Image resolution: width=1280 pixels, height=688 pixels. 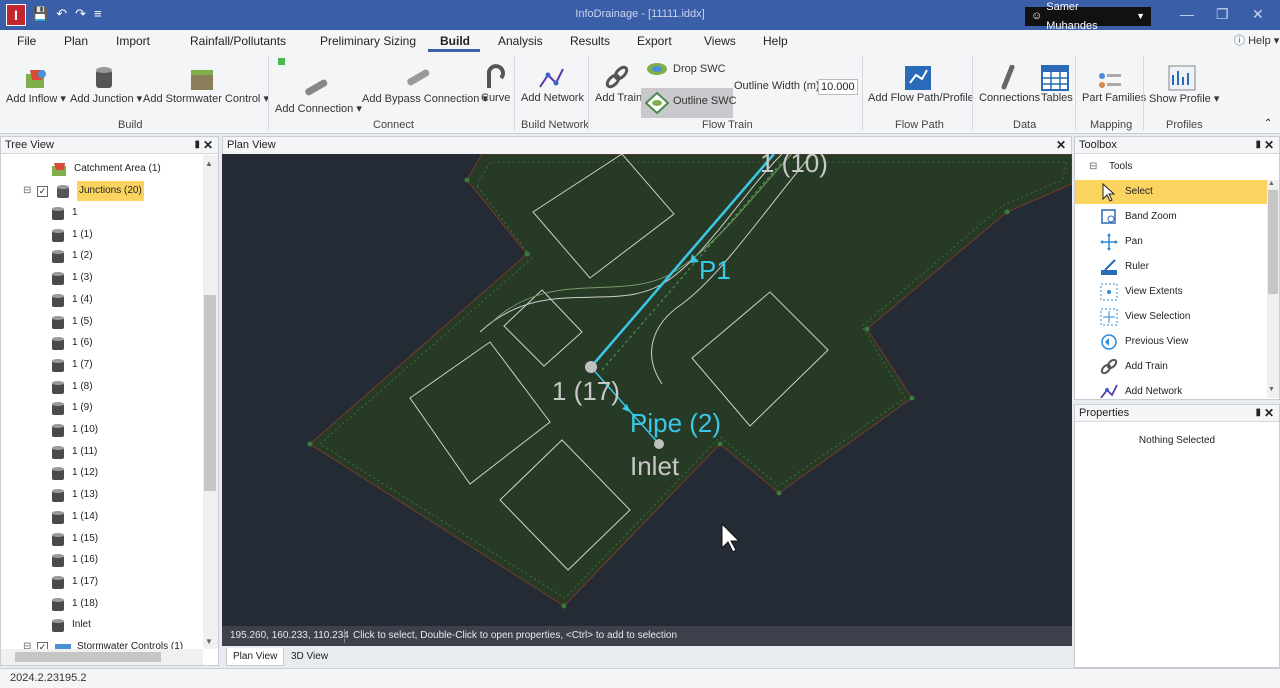 What do you see at coordinates (281, 61) in the screenshot?
I see `status-dot-icon` at bounding box center [281, 61].